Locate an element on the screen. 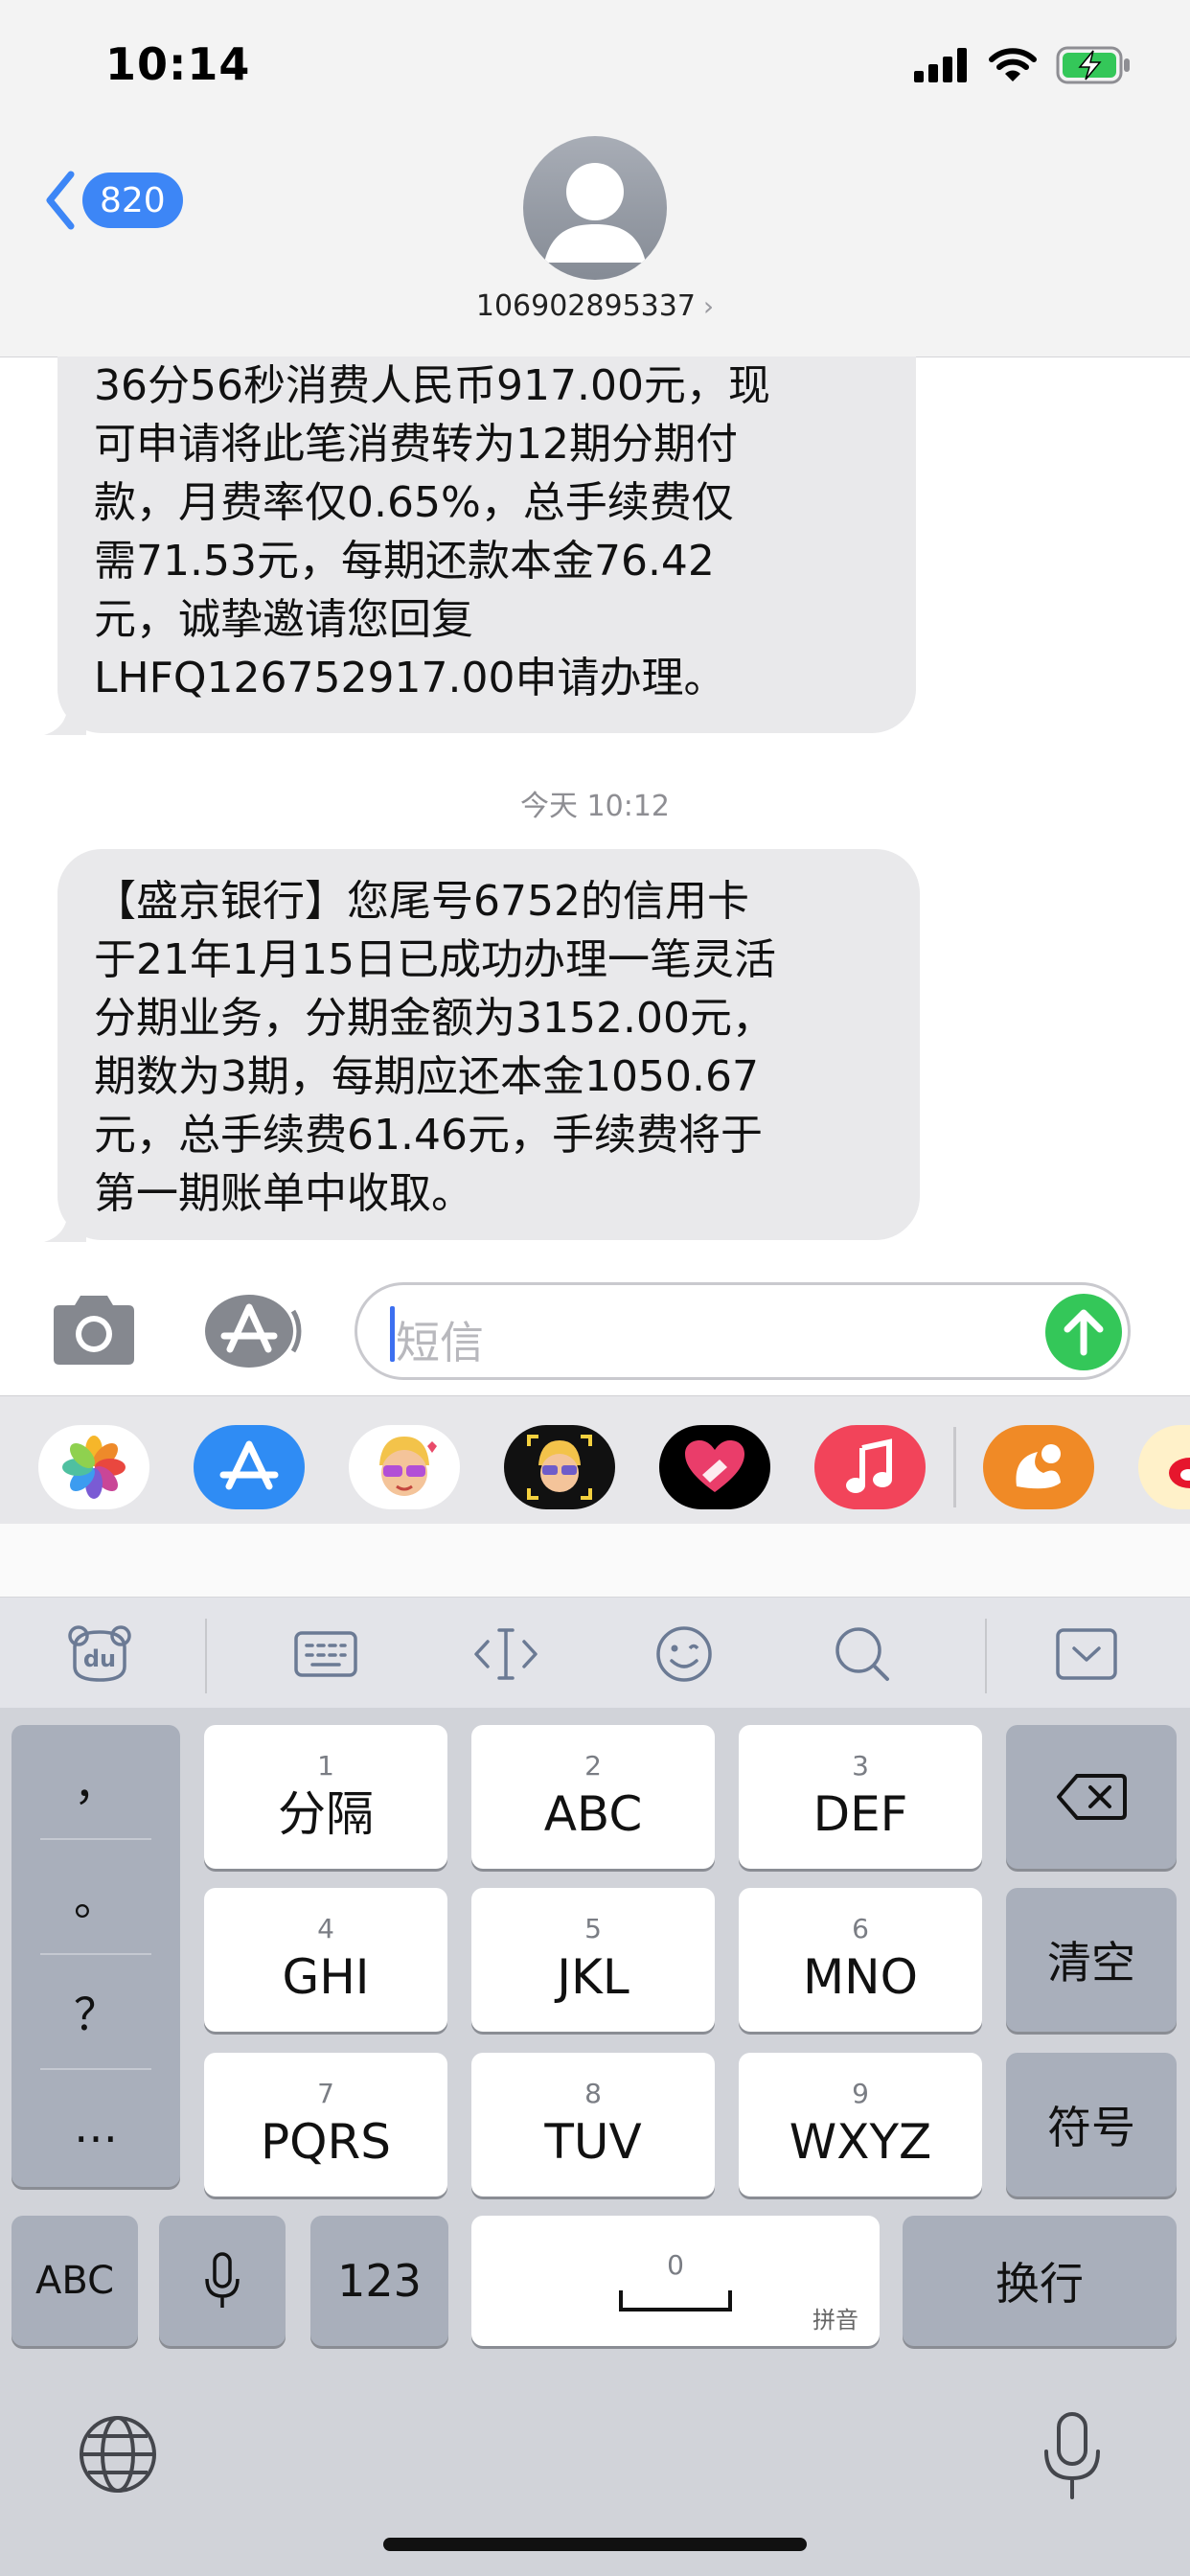 This screenshot has width=1190, height=2576. digital-touch-icon is located at coordinates (715, 1467).